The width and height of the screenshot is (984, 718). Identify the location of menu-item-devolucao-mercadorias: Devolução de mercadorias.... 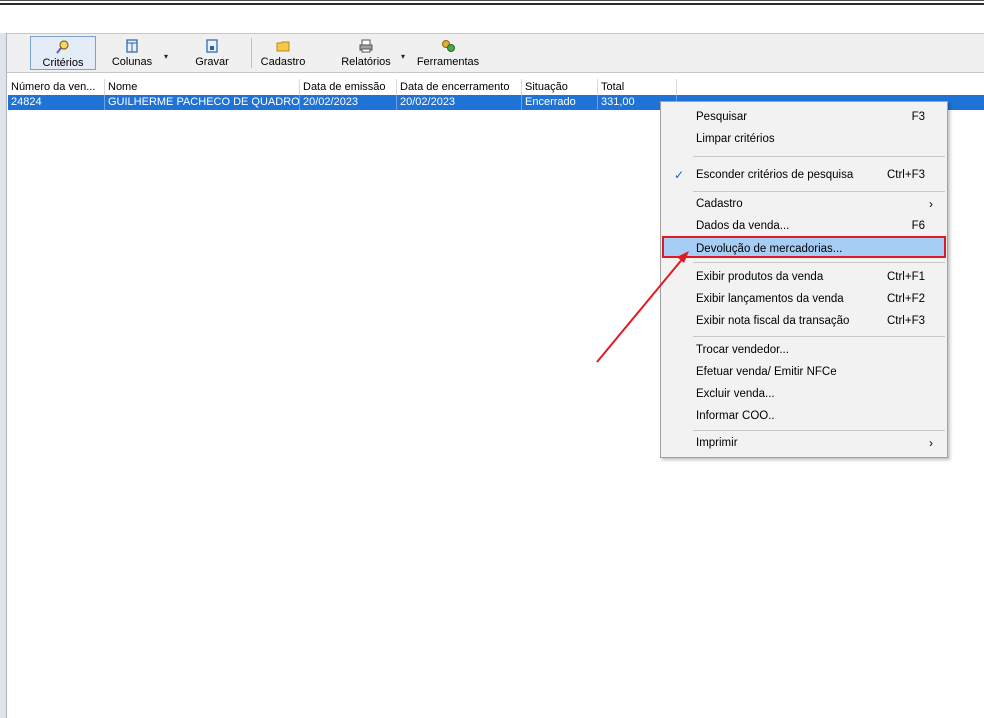
(804, 247).